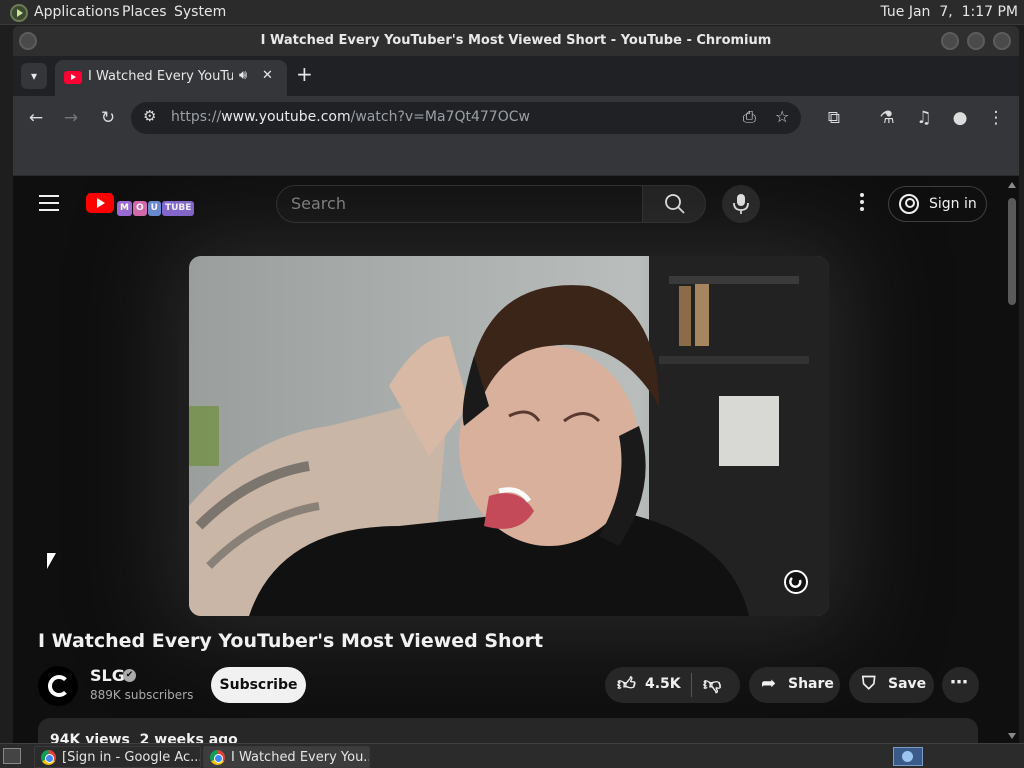 This screenshot has width=1024, height=768. I want to click on more-actions-button: ⋯, so click(960, 685).